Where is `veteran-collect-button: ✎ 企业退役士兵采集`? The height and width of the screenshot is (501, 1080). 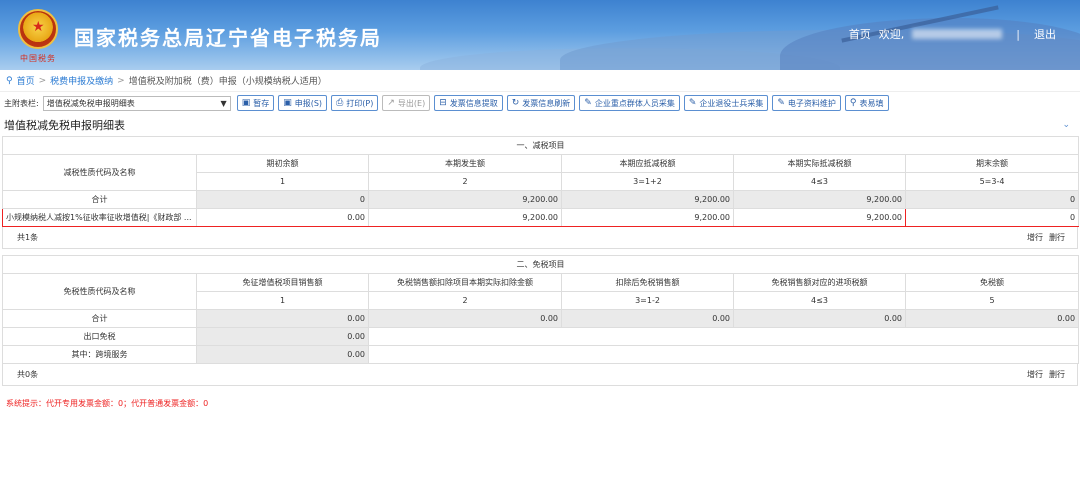 veteran-collect-button: ✎ 企业退役士兵采集 is located at coordinates (726, 103).